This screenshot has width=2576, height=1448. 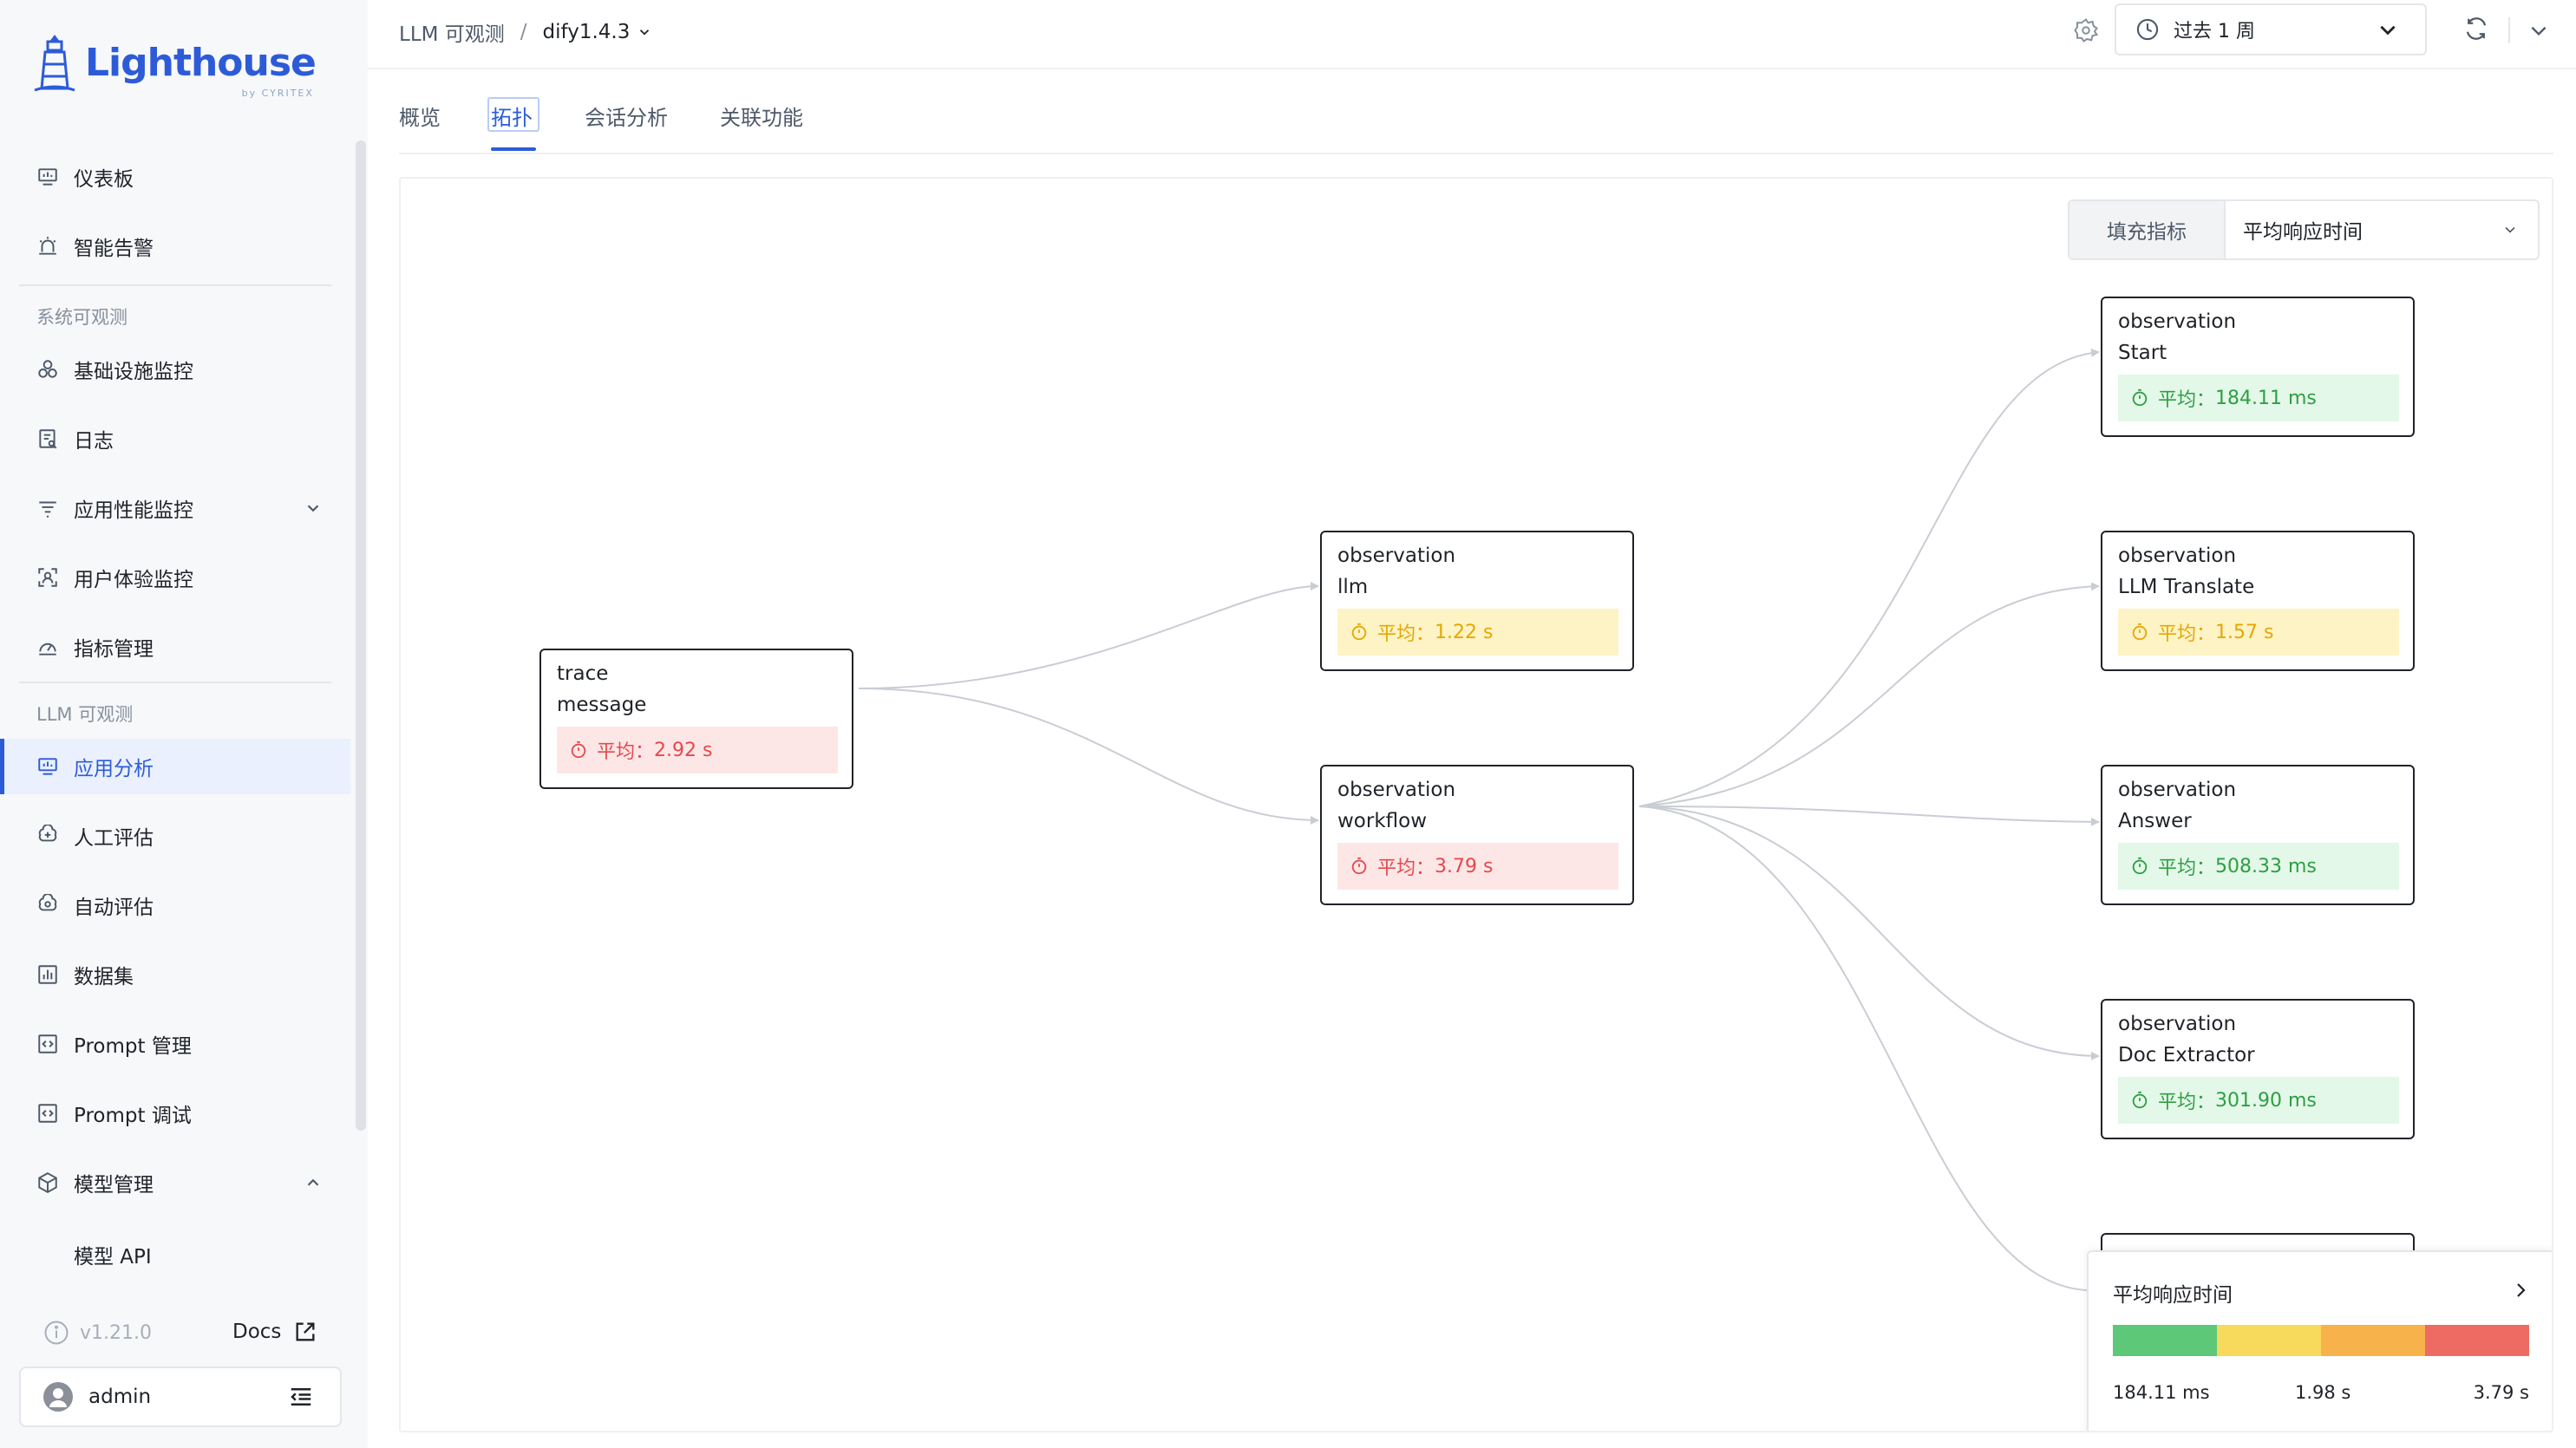 I want to click on sidebar-sub-item-model-api: 模型 API, so click(x=113, y=1254).